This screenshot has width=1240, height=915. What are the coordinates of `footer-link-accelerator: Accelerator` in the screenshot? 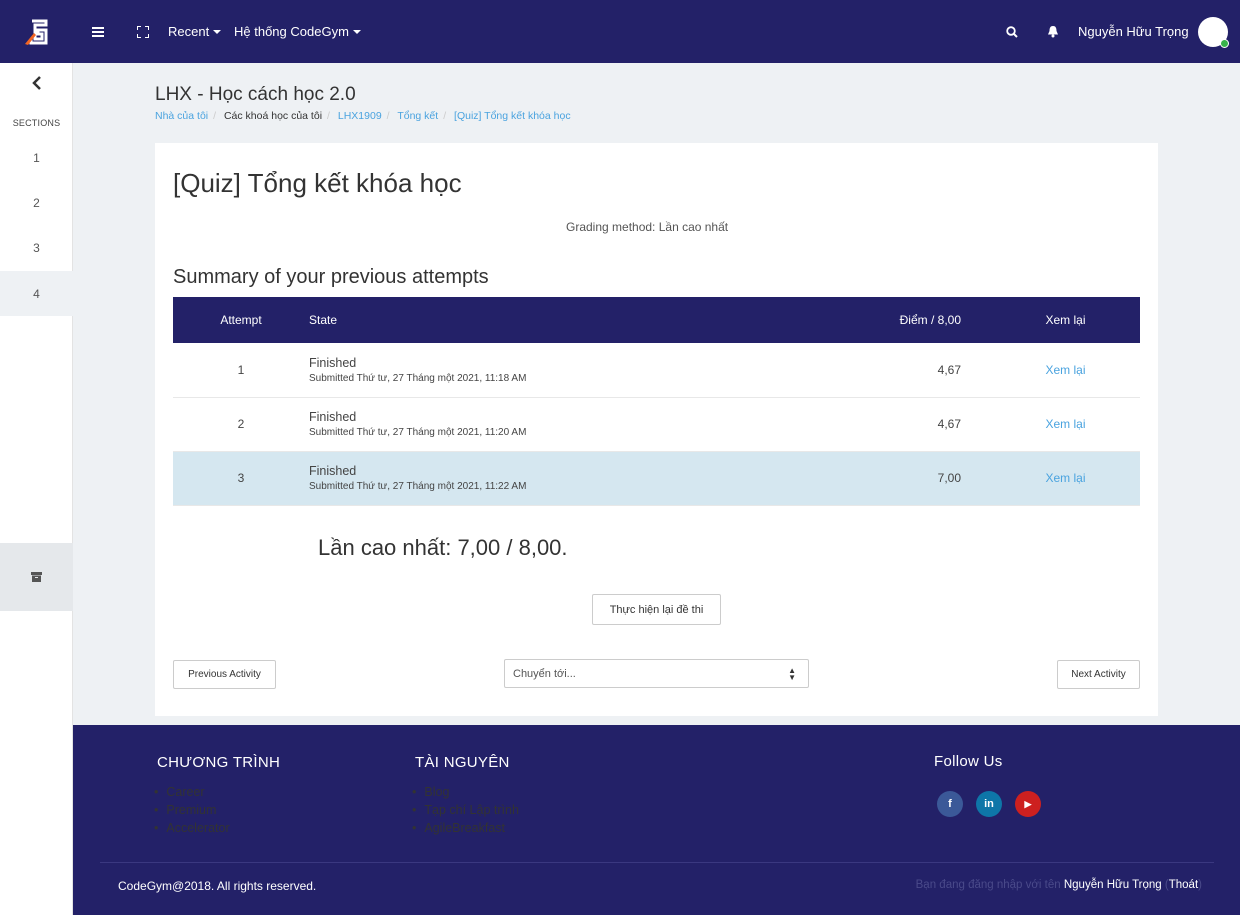 It's located at (191, 830).